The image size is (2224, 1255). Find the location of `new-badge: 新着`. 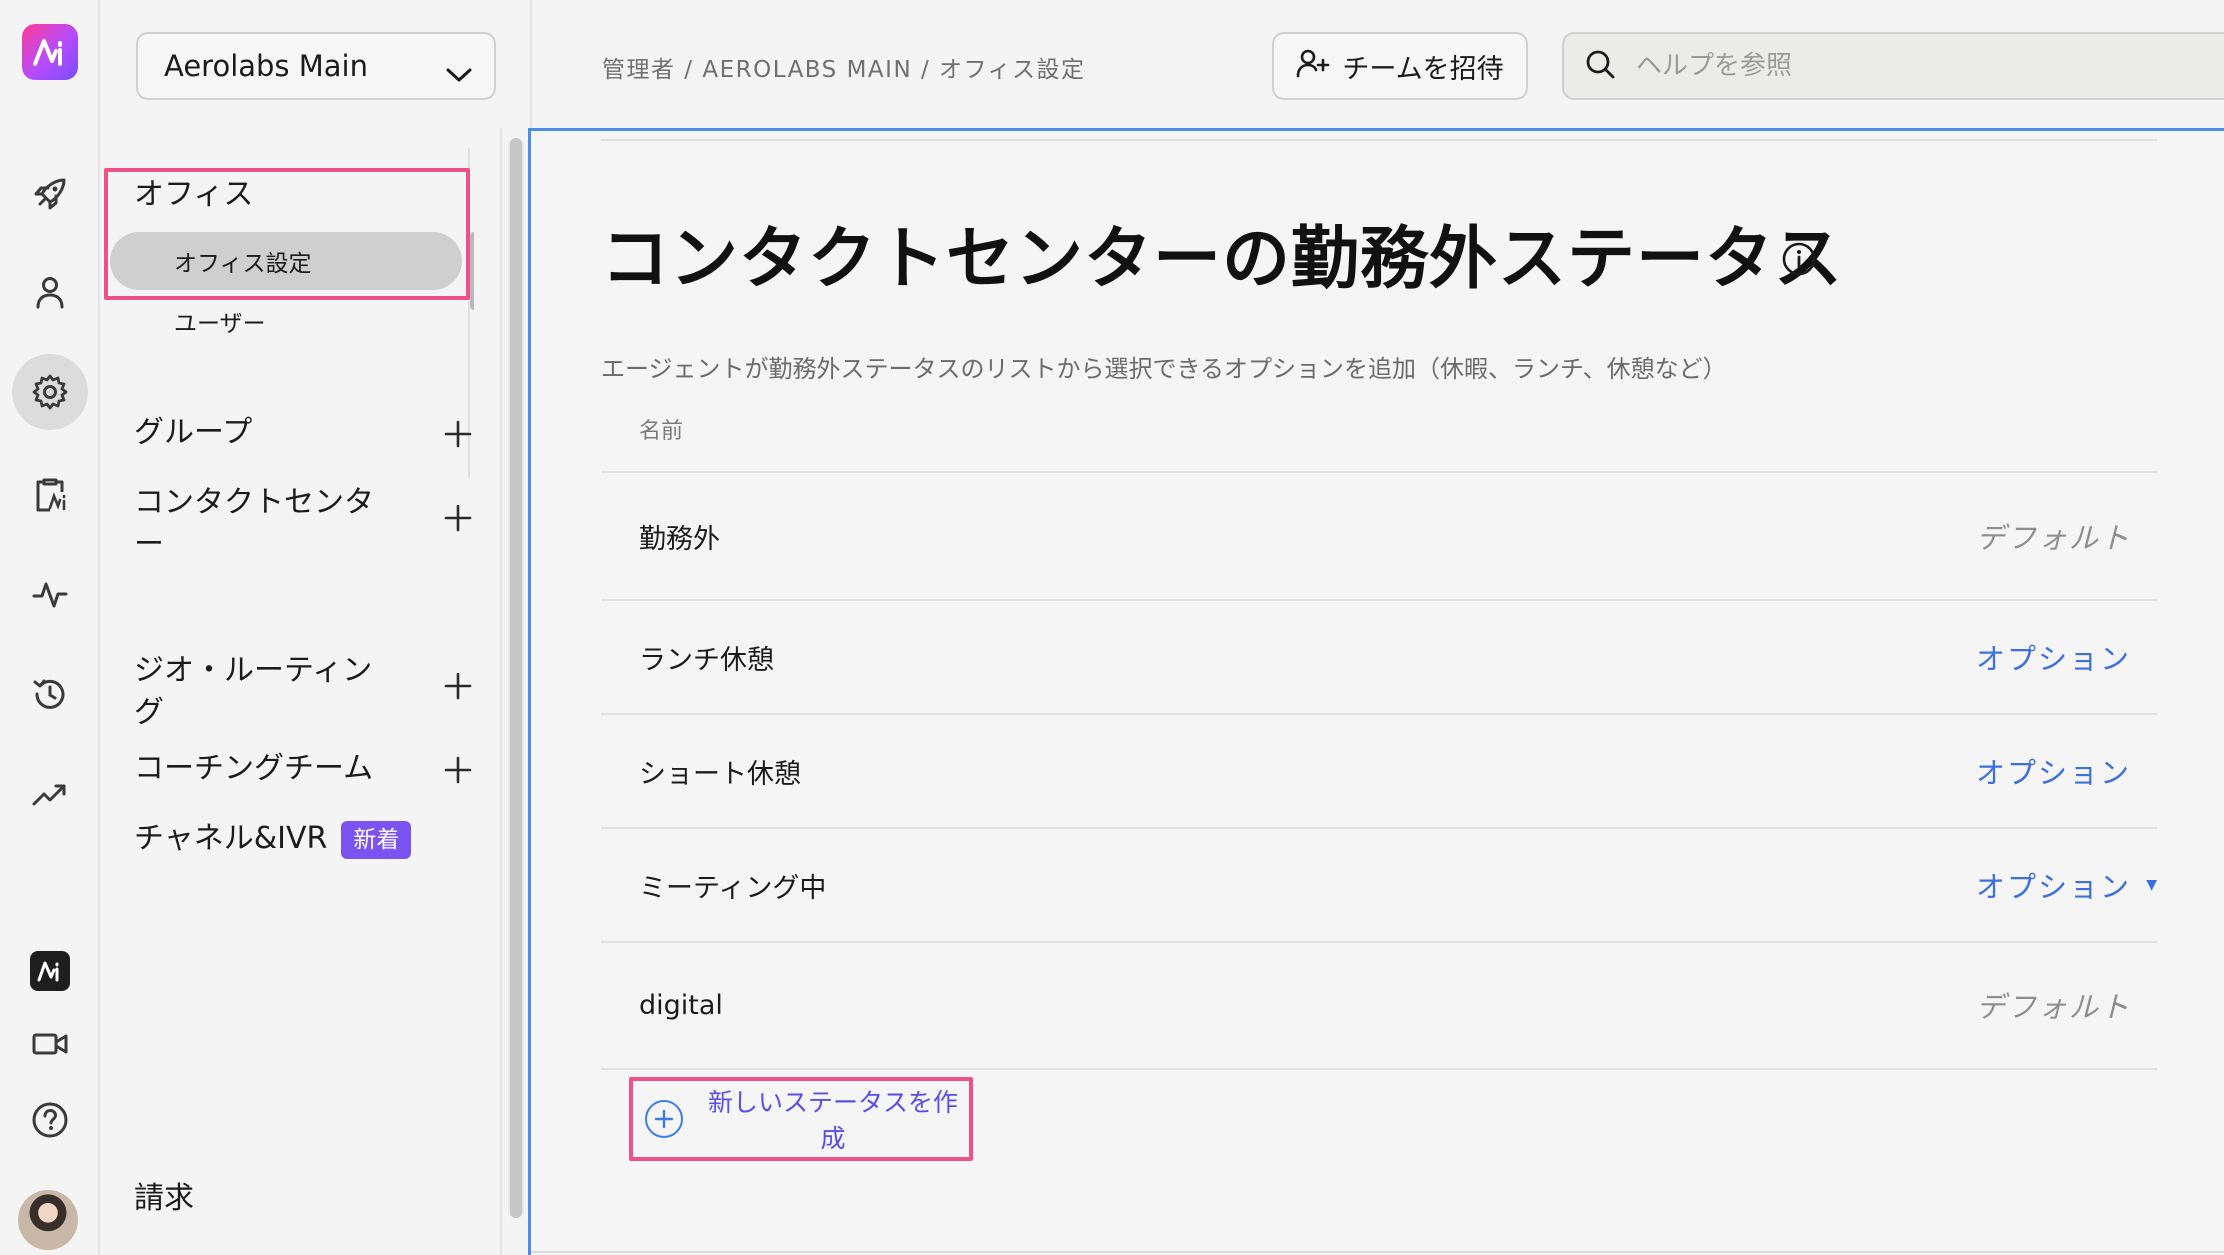

new-badge: 新着 is located at coordinates (376, 839).